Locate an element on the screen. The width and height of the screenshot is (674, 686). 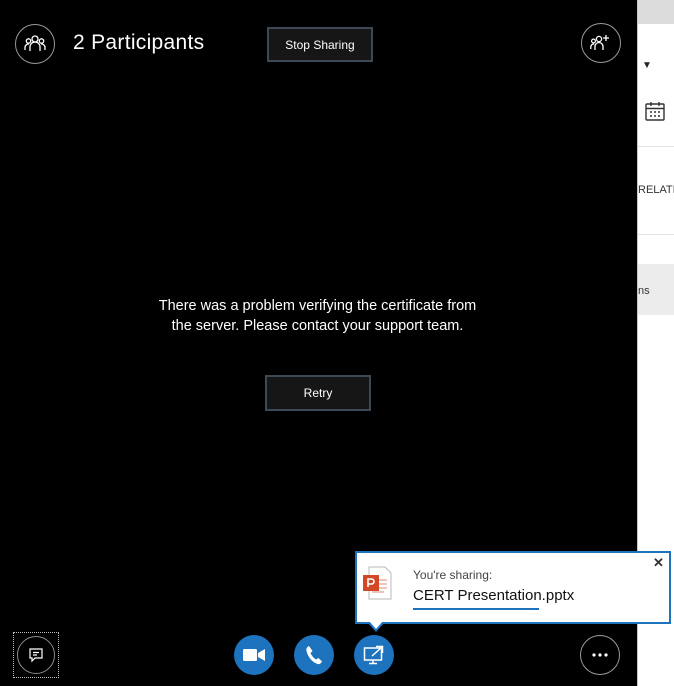
add-participants-button is located at coordinates (601, 43).